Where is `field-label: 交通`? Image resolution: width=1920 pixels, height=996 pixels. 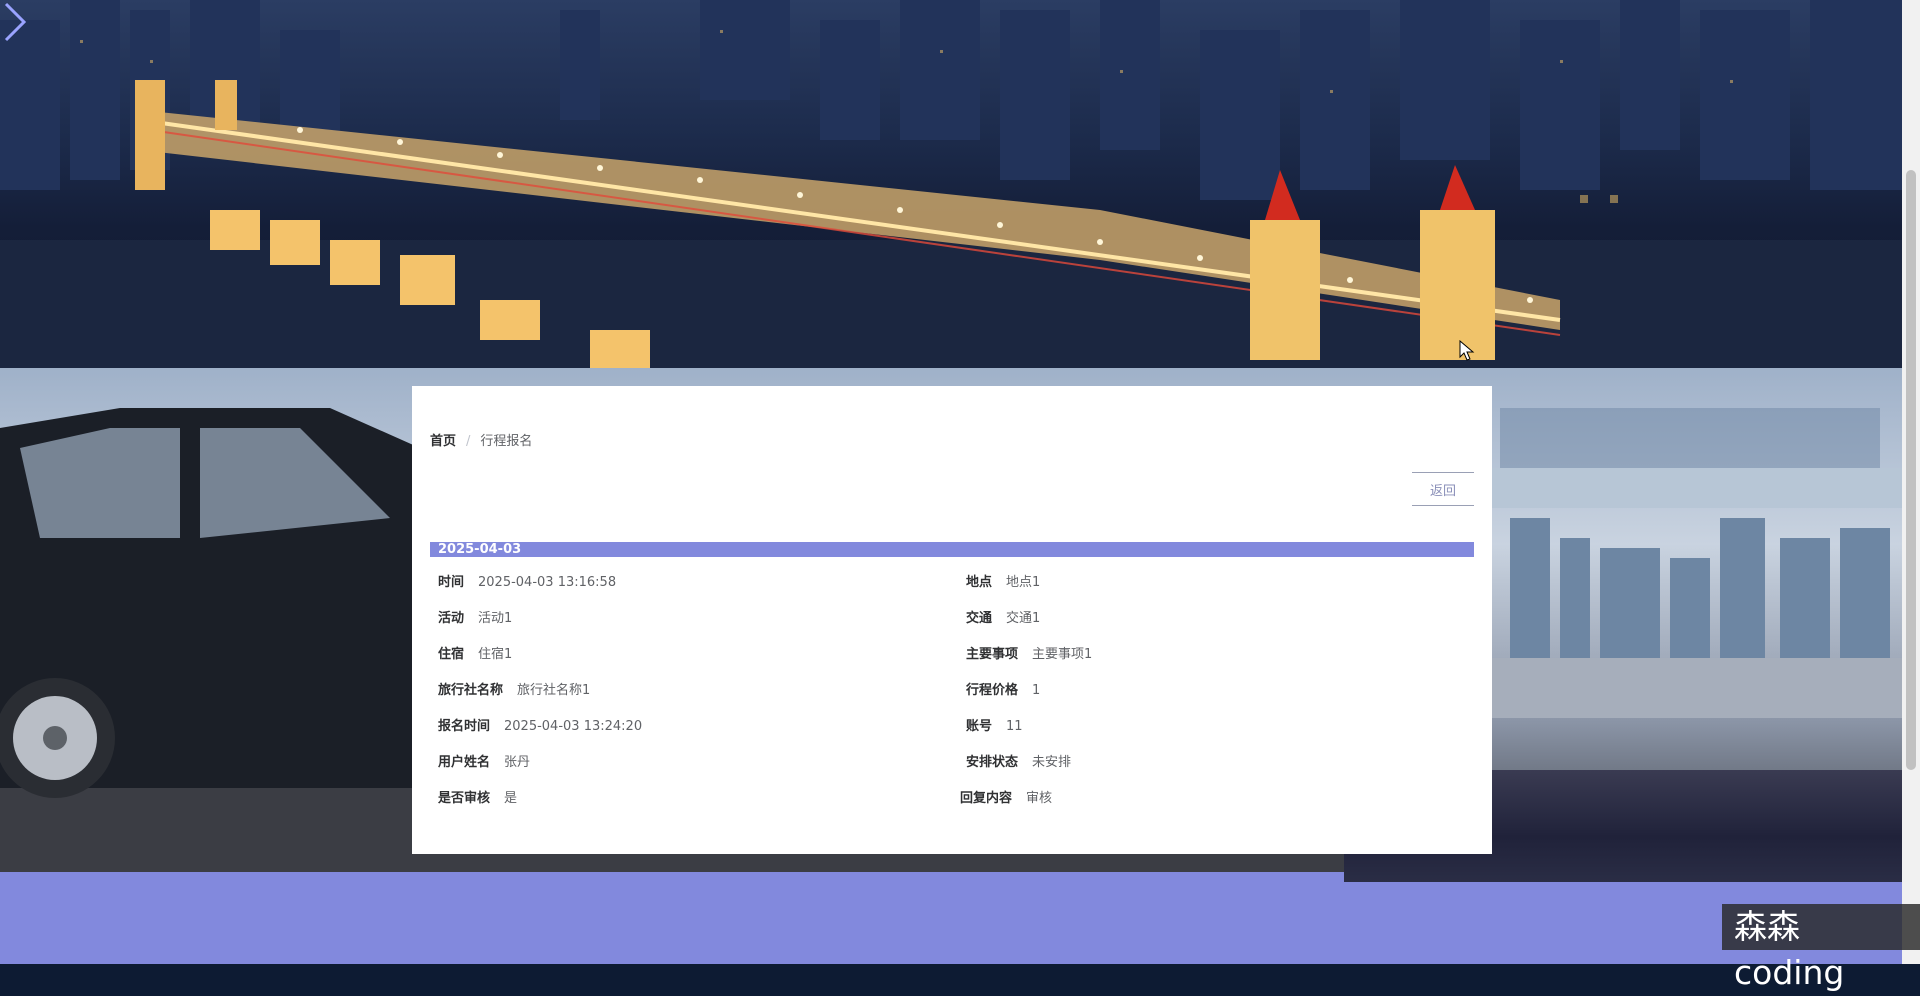 field-label: 交通 is located at coordinates (979, 618).